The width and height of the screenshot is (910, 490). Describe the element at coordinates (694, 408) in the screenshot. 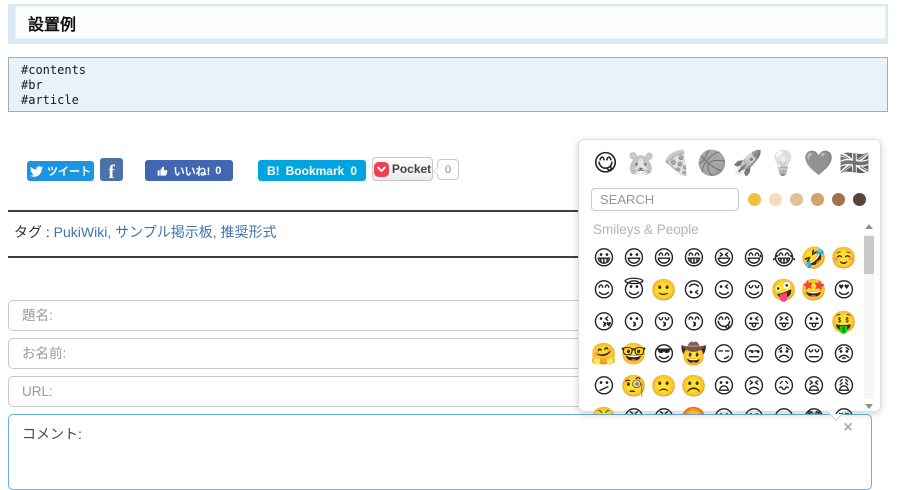

I see `emoji: 🤬` at that location.